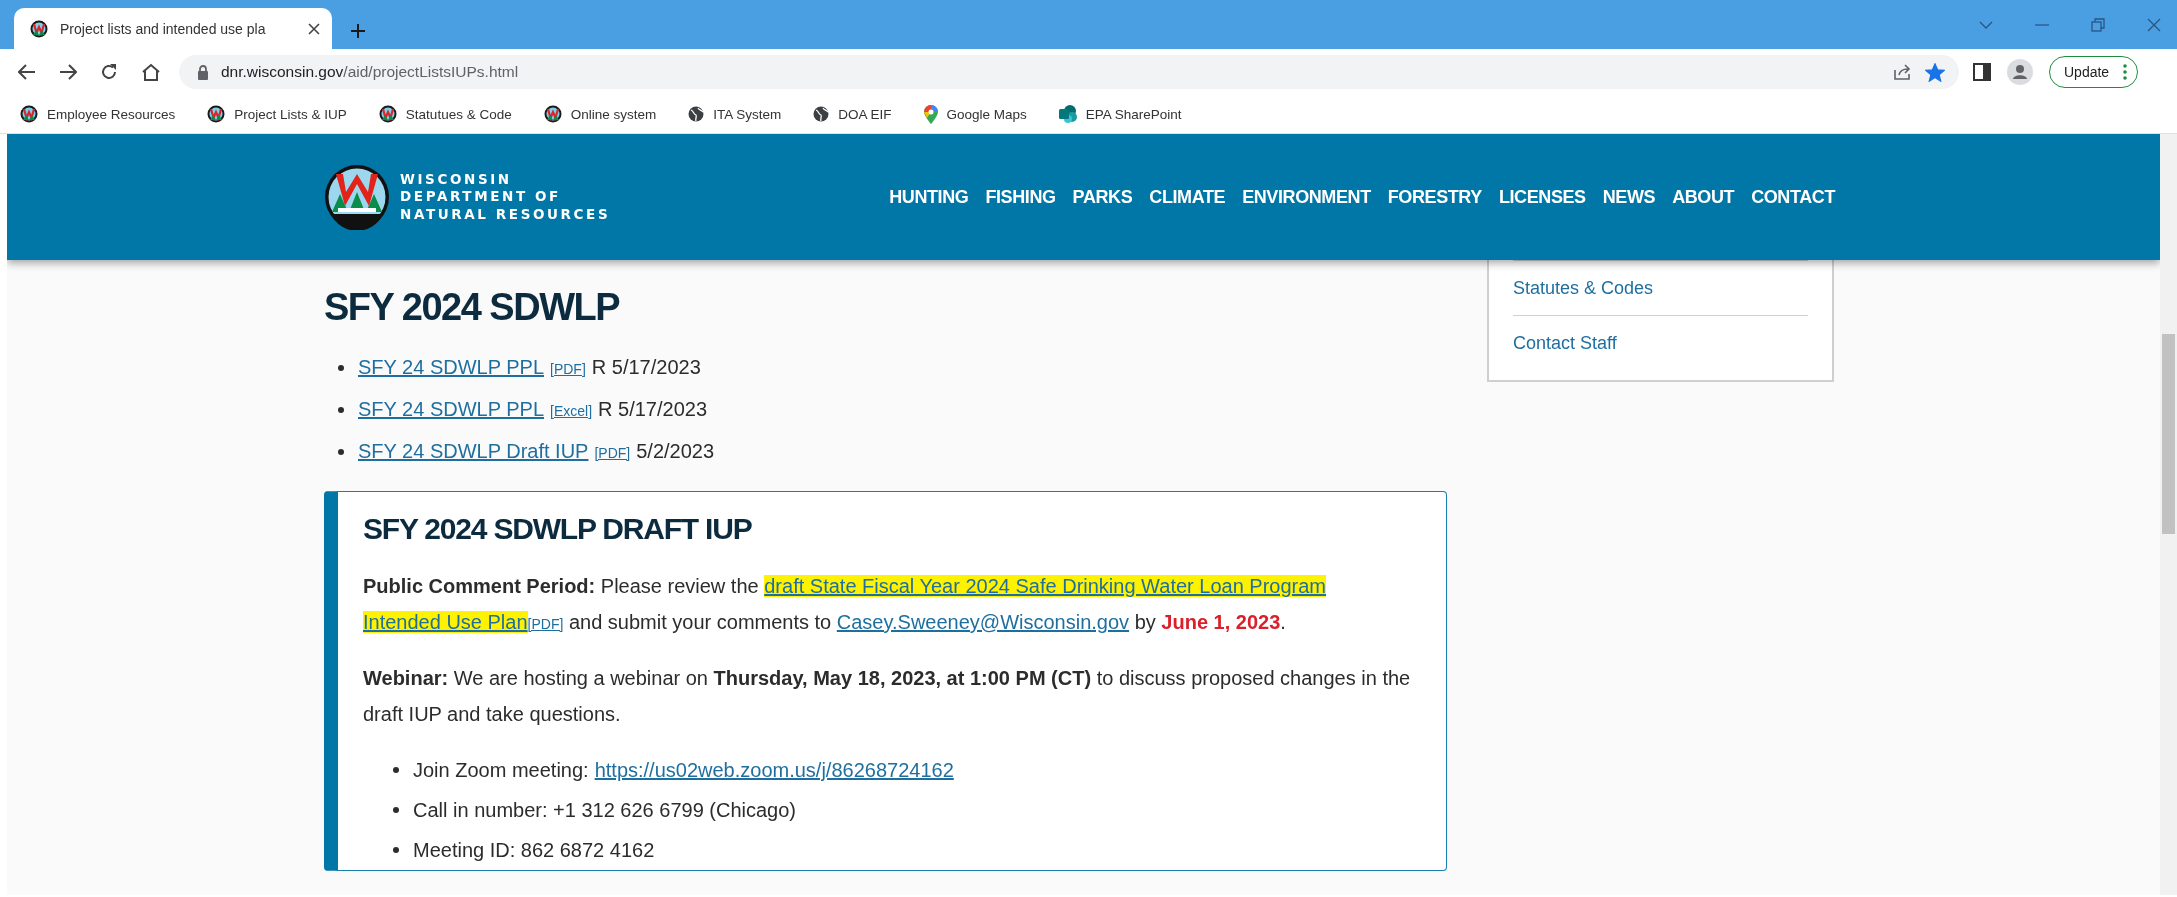 Image resolution: width=2177 pixels, height=897 pixels. Describe the element at coordinates (983, 622) in the screenshot. I see `email-link: Casey.Sweeney@Wisconsin.gov` at that location.